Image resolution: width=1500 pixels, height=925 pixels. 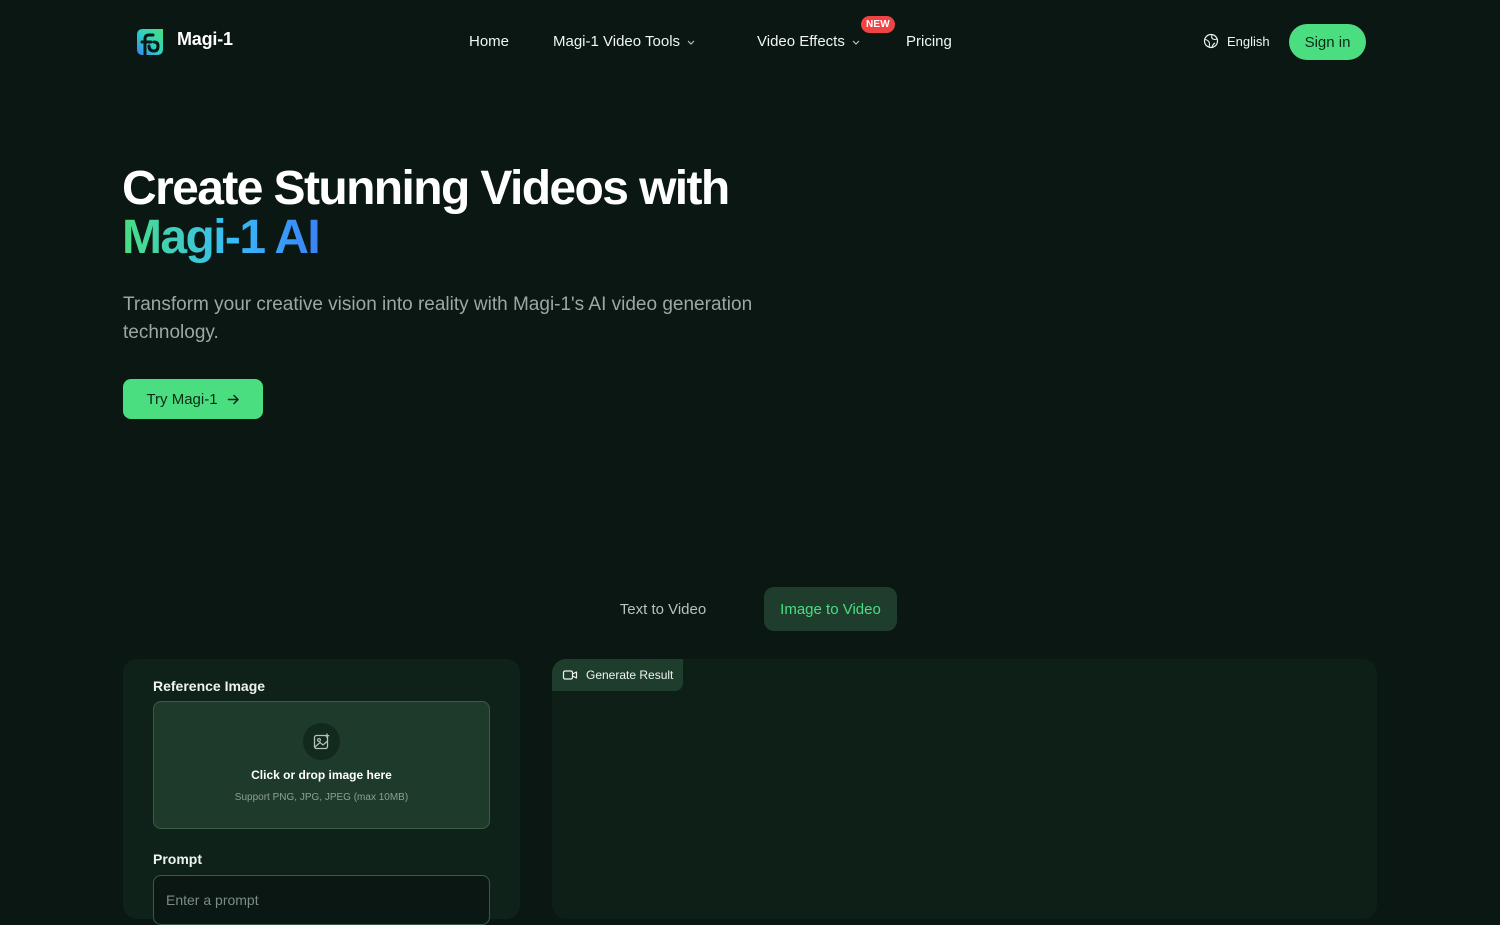 What do you see at coordinates (209, 686) in the screenshot?
I see `reference-image-label: Reference Image` at bounding box center [209, 686].